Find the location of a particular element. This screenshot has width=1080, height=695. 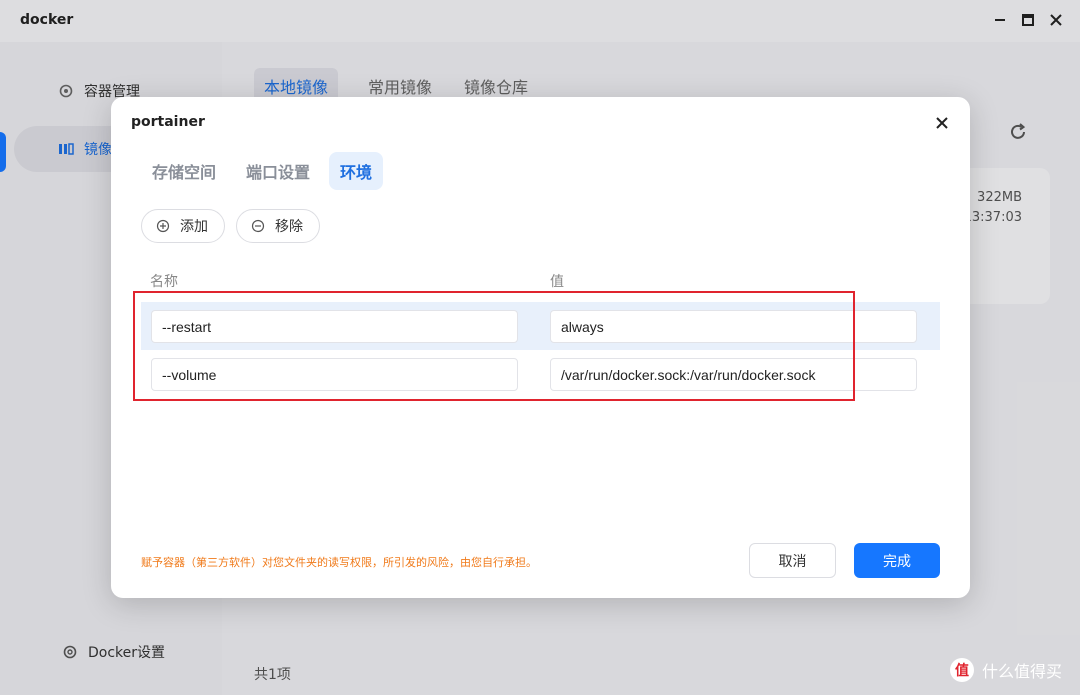

watermark-text: 什么值得买 is located at coordinates (1022, 671).